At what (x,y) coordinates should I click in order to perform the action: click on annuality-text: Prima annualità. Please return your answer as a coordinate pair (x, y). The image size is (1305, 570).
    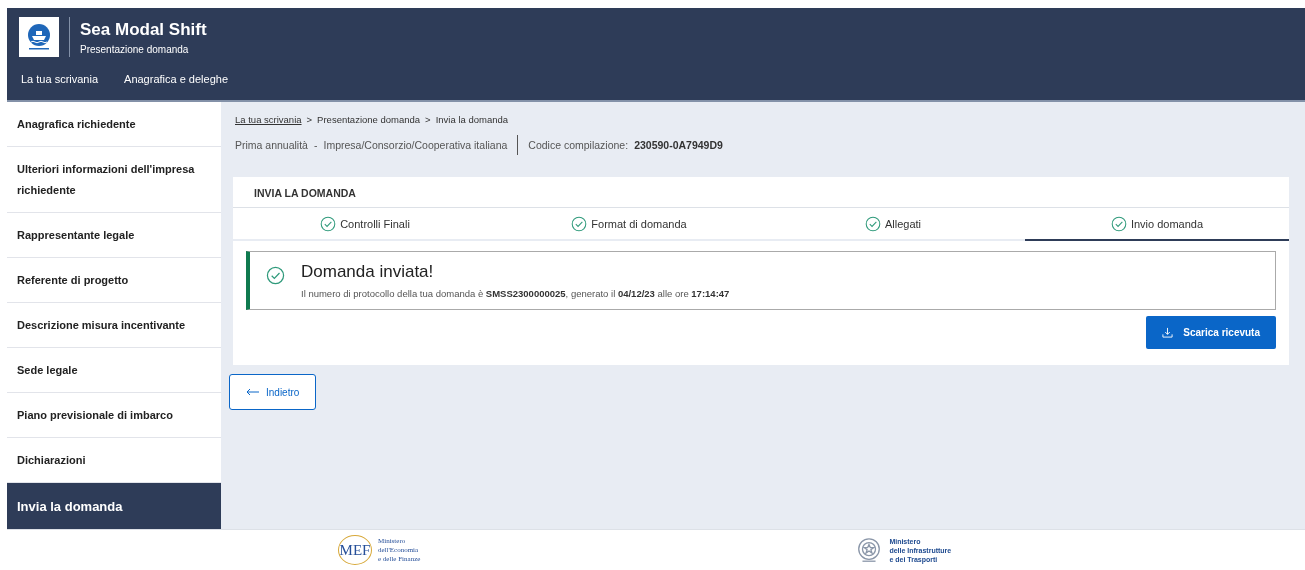
    Looking at the image, I should click on (271, 145).